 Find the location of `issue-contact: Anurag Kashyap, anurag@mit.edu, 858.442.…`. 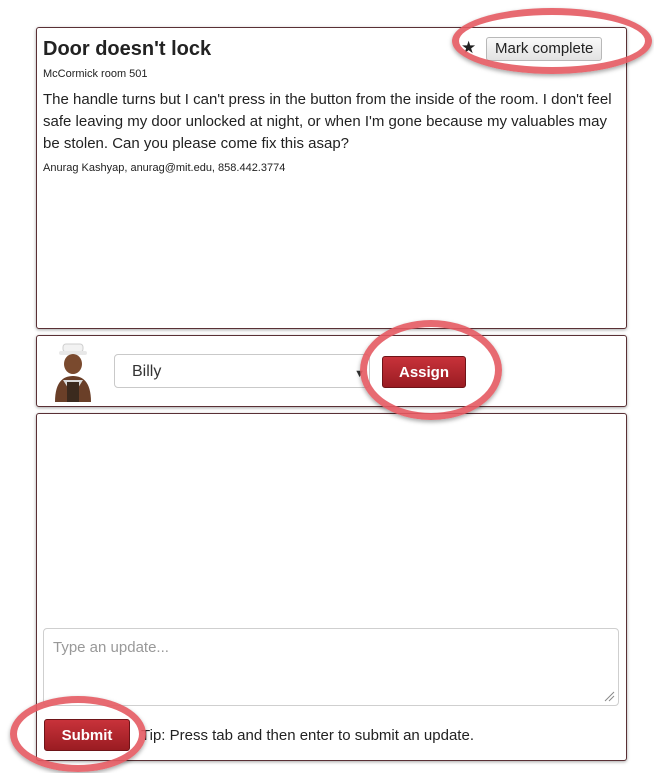

issue-contact: Anurag Kashyap, anurag@mit.edu, 858.442.… is located at coordinates (164, 168).